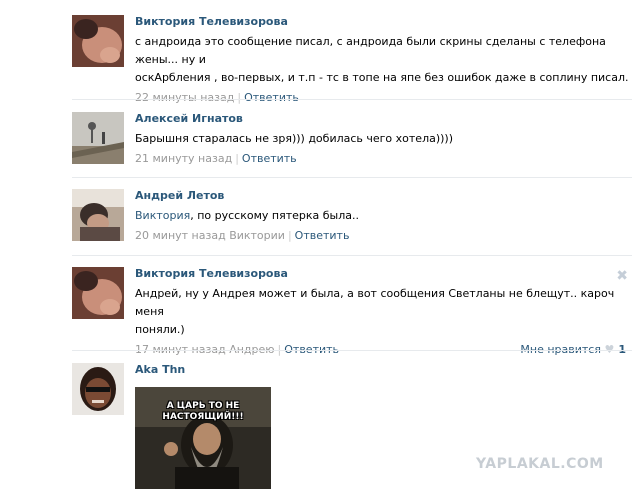 This screenshot has height=494, width=640. What do you see at coordinates (540, 464) in the screenshot?
I see `watermark-logo: YAPLAKAL.COM` at bounding box center [540, 464].